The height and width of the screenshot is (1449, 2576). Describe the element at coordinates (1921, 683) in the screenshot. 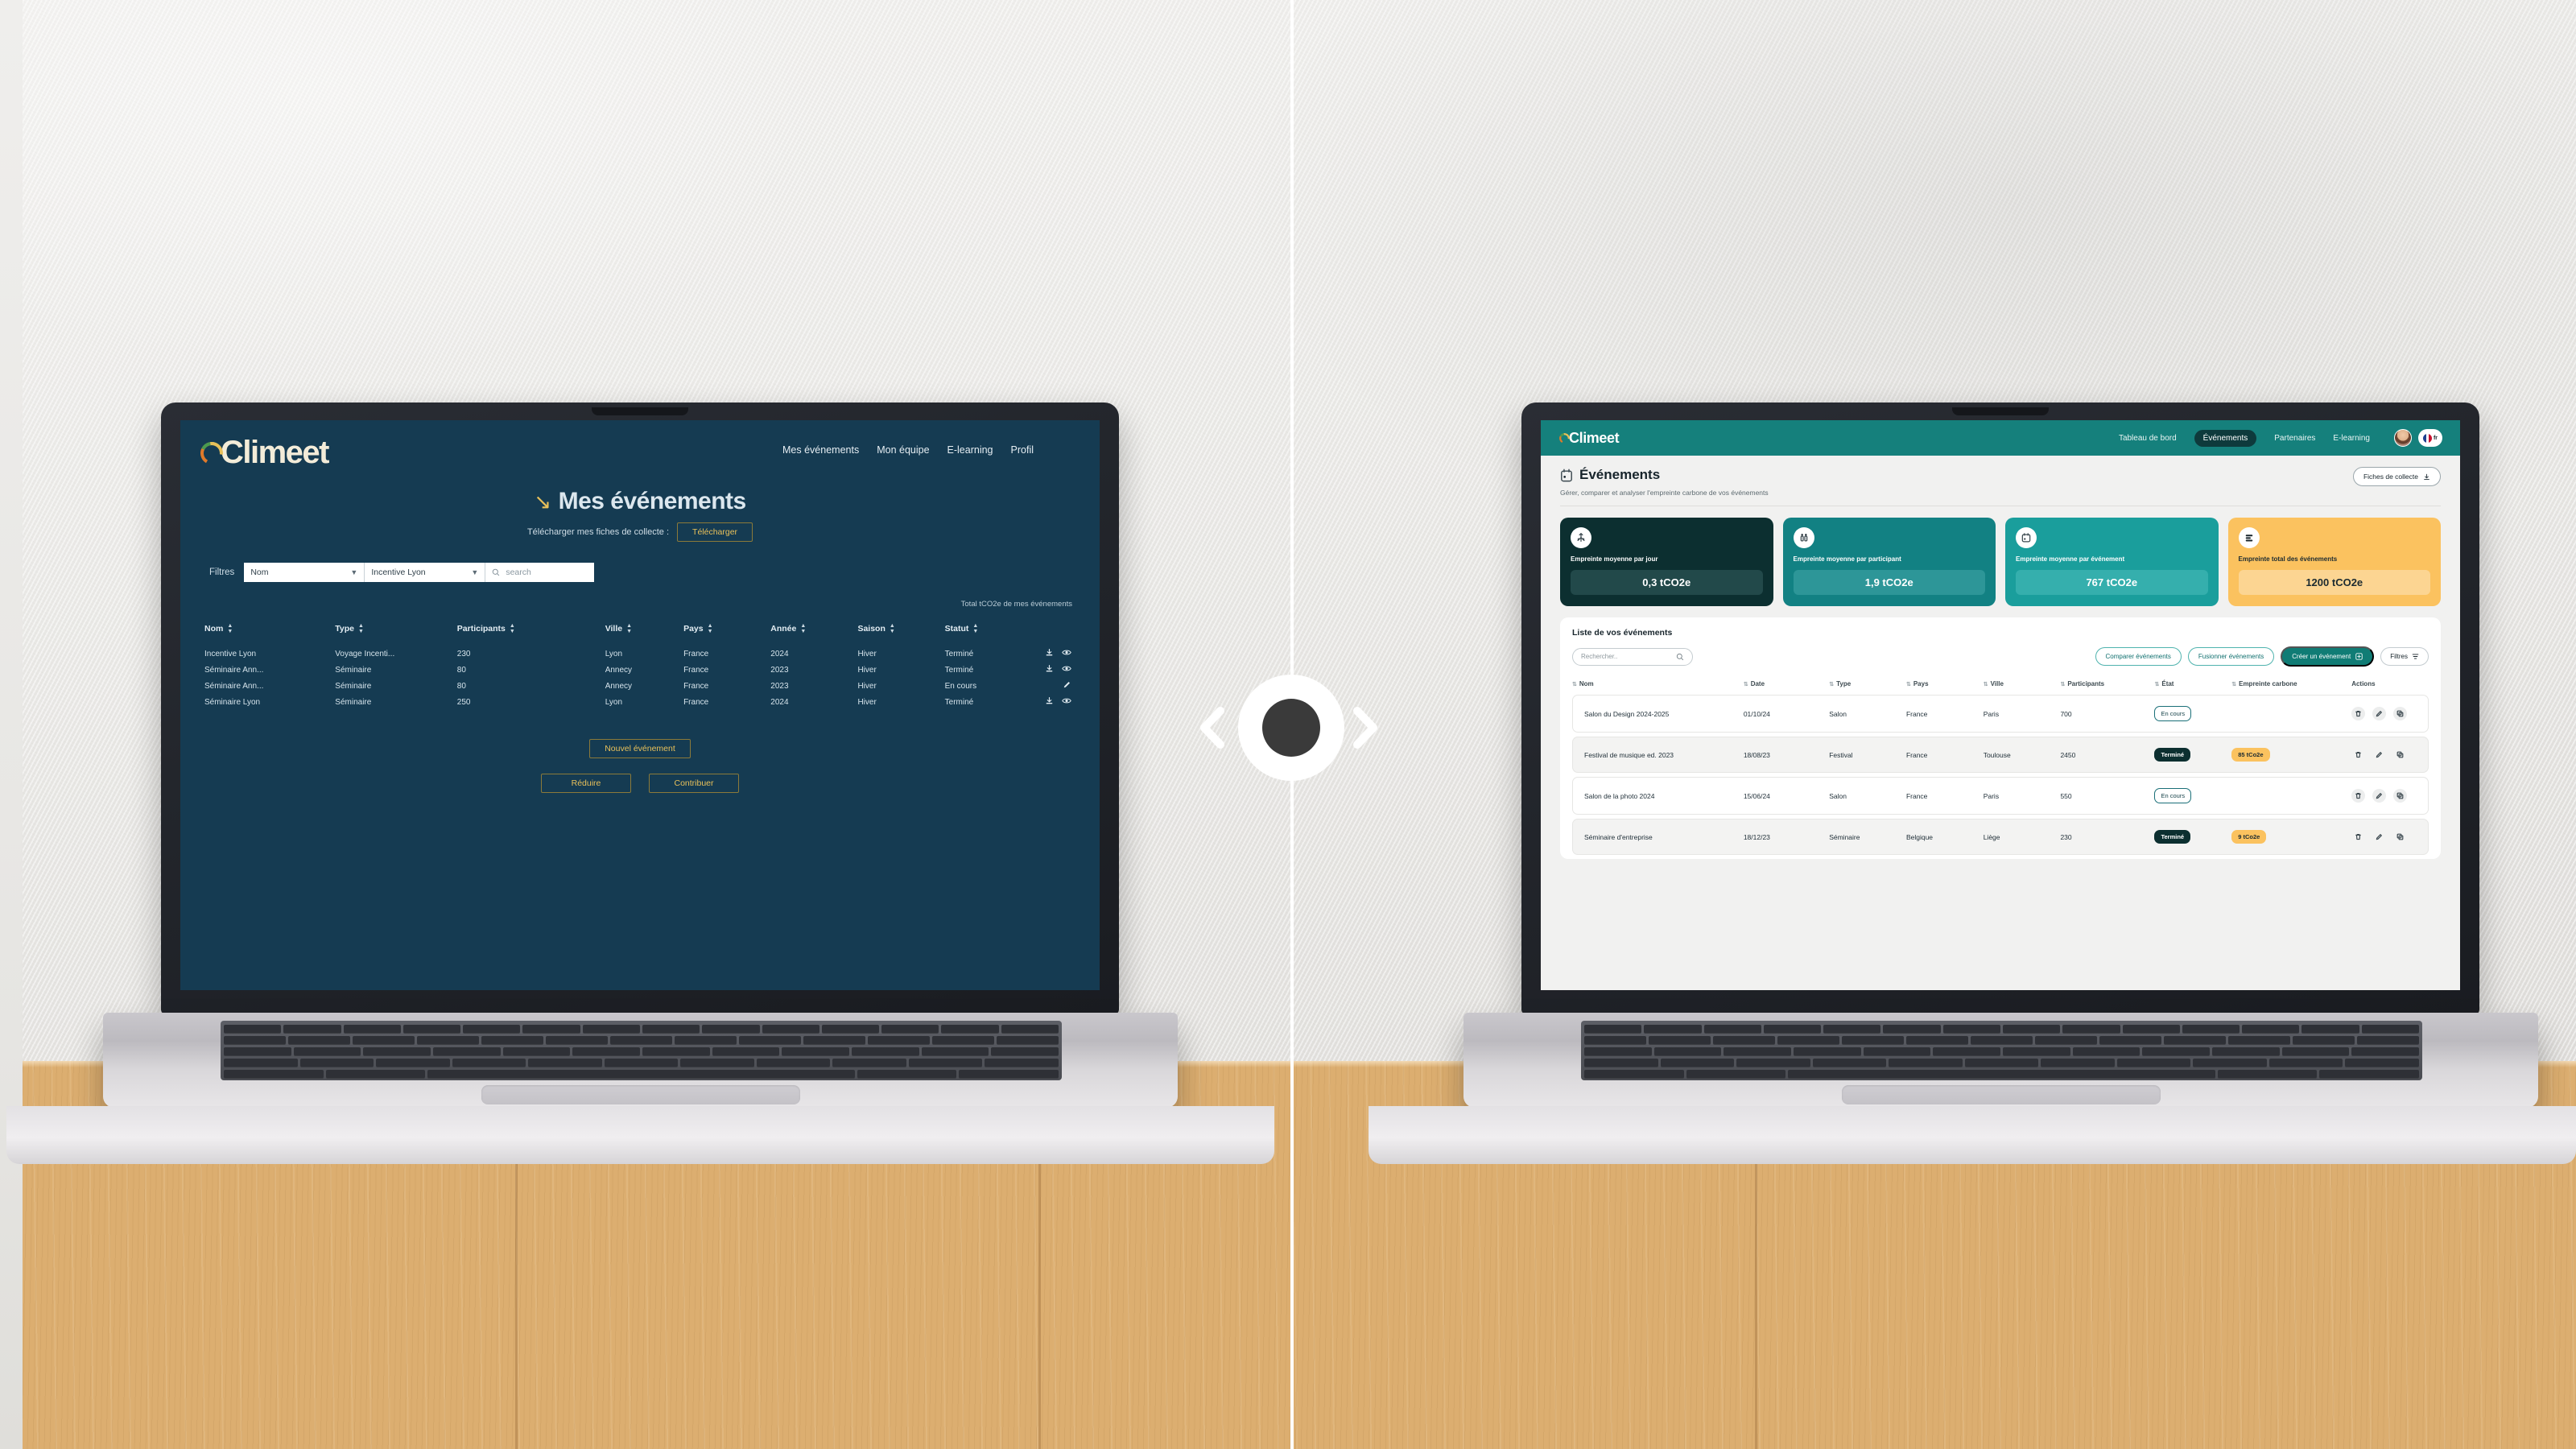

I see `new-col-pays-label: Pays` at that location.